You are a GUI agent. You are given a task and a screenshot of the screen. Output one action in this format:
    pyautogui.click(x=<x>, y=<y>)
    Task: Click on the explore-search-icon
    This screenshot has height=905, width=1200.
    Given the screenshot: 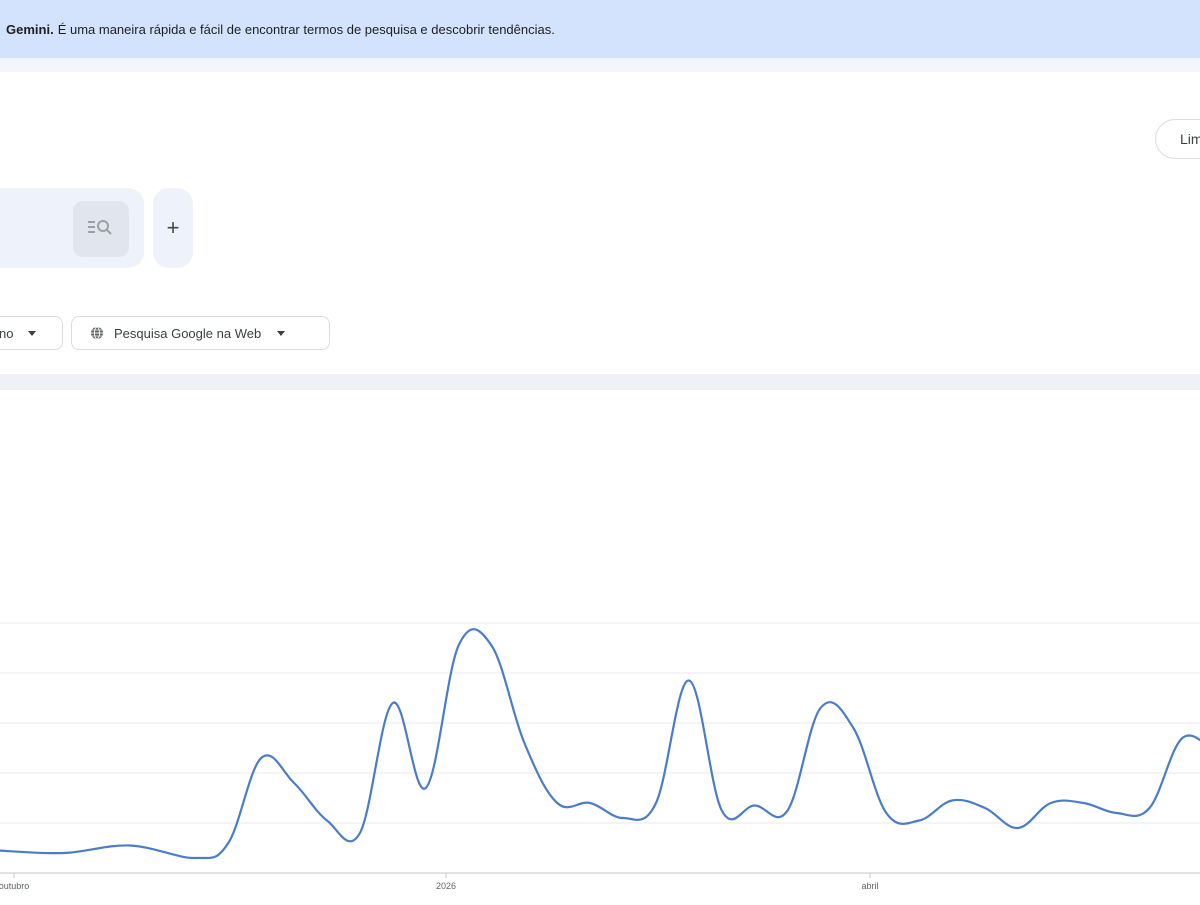 What is the action you would take?
    pyautogui.click(x=101, y=229)
    